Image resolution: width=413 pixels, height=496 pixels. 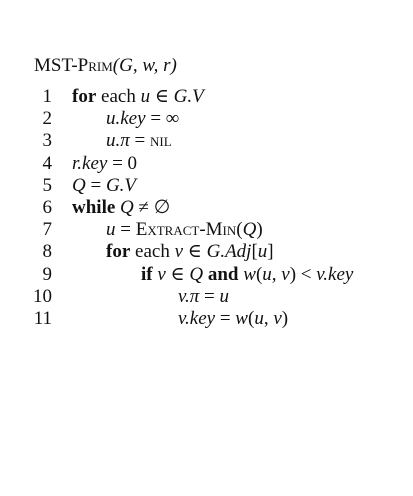 I want to click on pseudocode-line: 5Q = G.V, so click(x=206, y=186).